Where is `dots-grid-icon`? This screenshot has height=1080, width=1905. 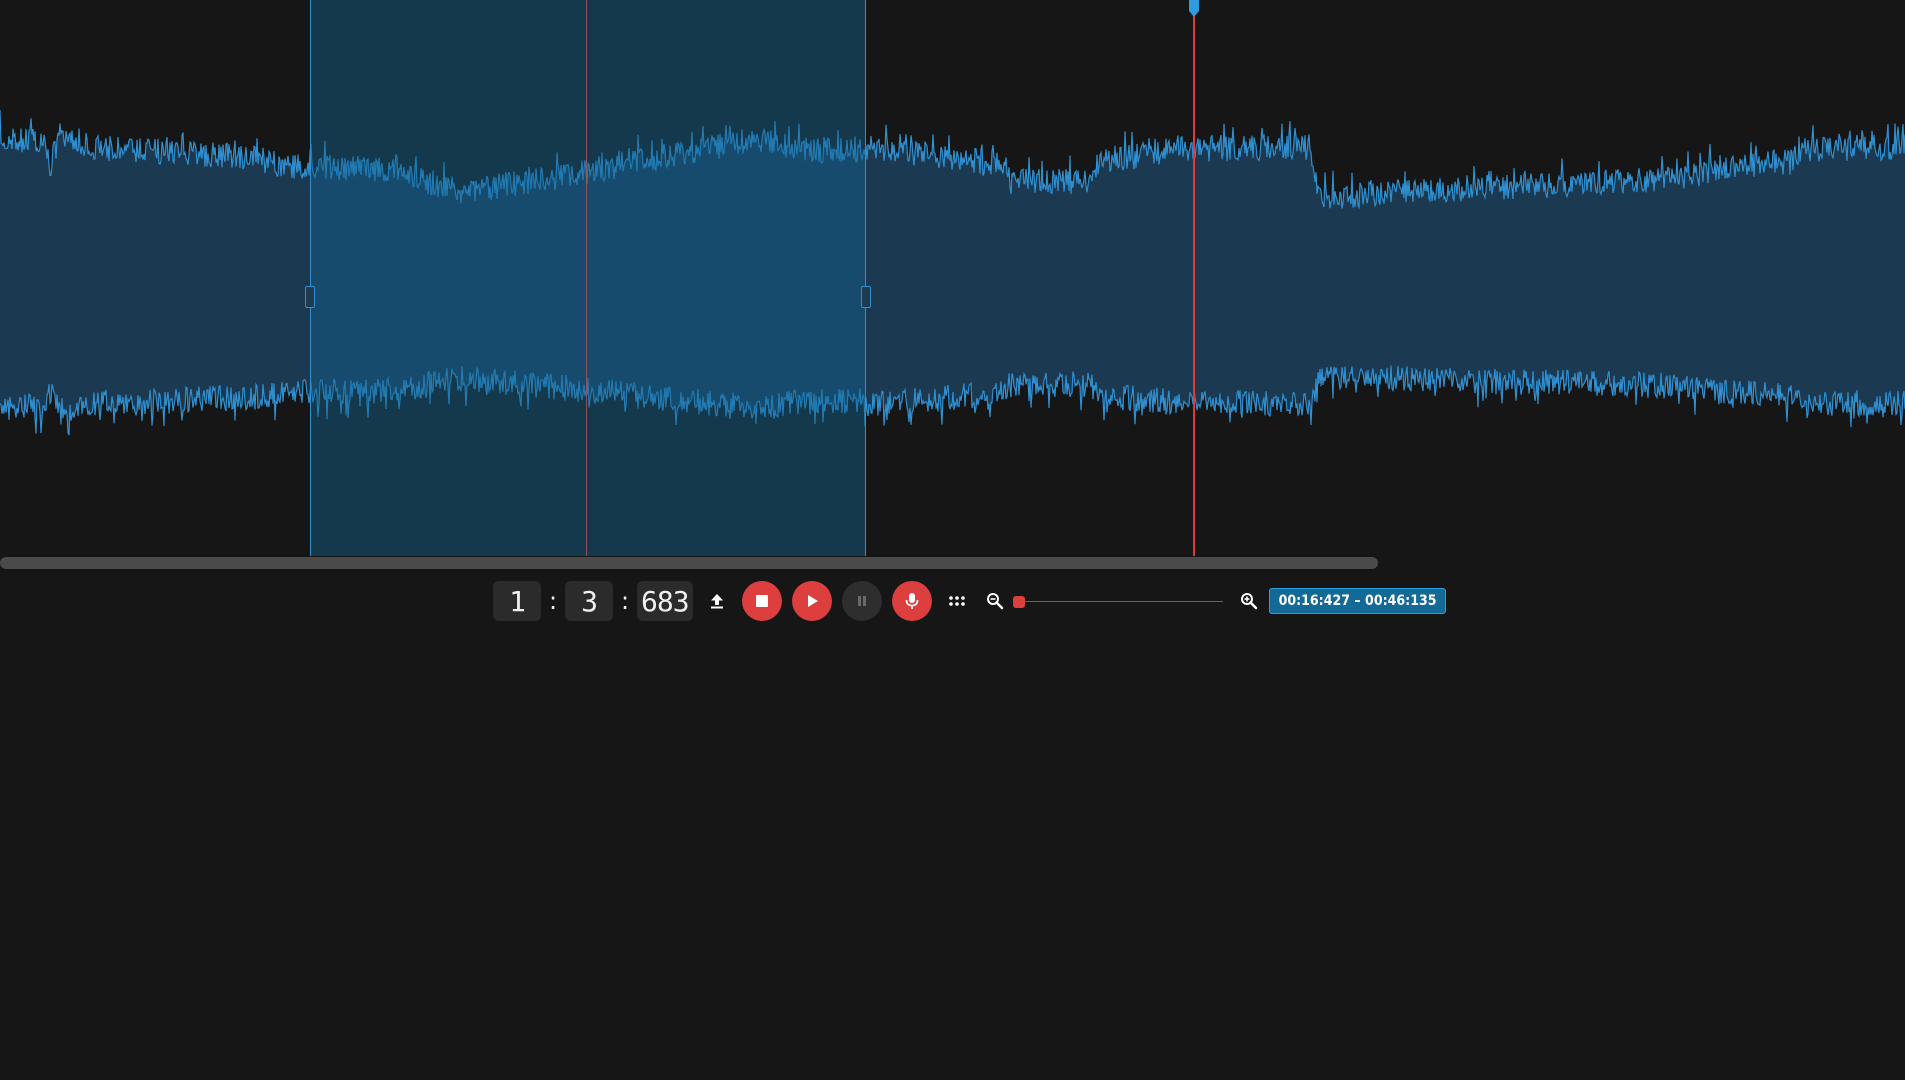
dots-grid-icon is located at coordinates (956, 601).